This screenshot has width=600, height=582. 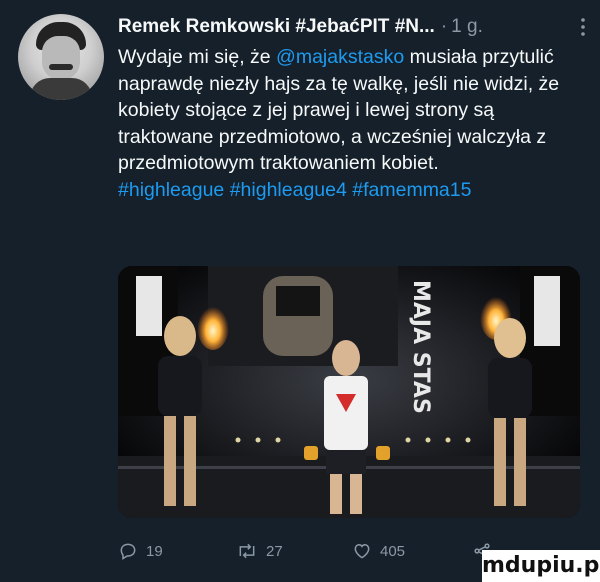 I want to click on avatar-face, so click(x=61, y=58).